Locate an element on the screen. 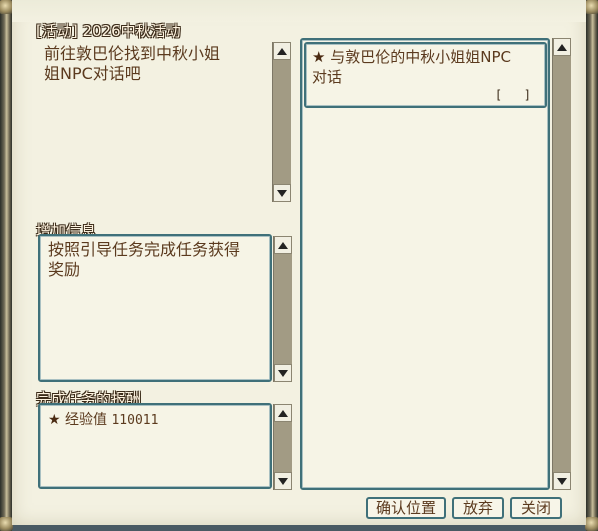 The height and width of the screenshot is (531, 598). objective-item: ★ 与敦巴伦的中秋小姐姐NPC 对话 [ ] is located at coordinates (425, 75).